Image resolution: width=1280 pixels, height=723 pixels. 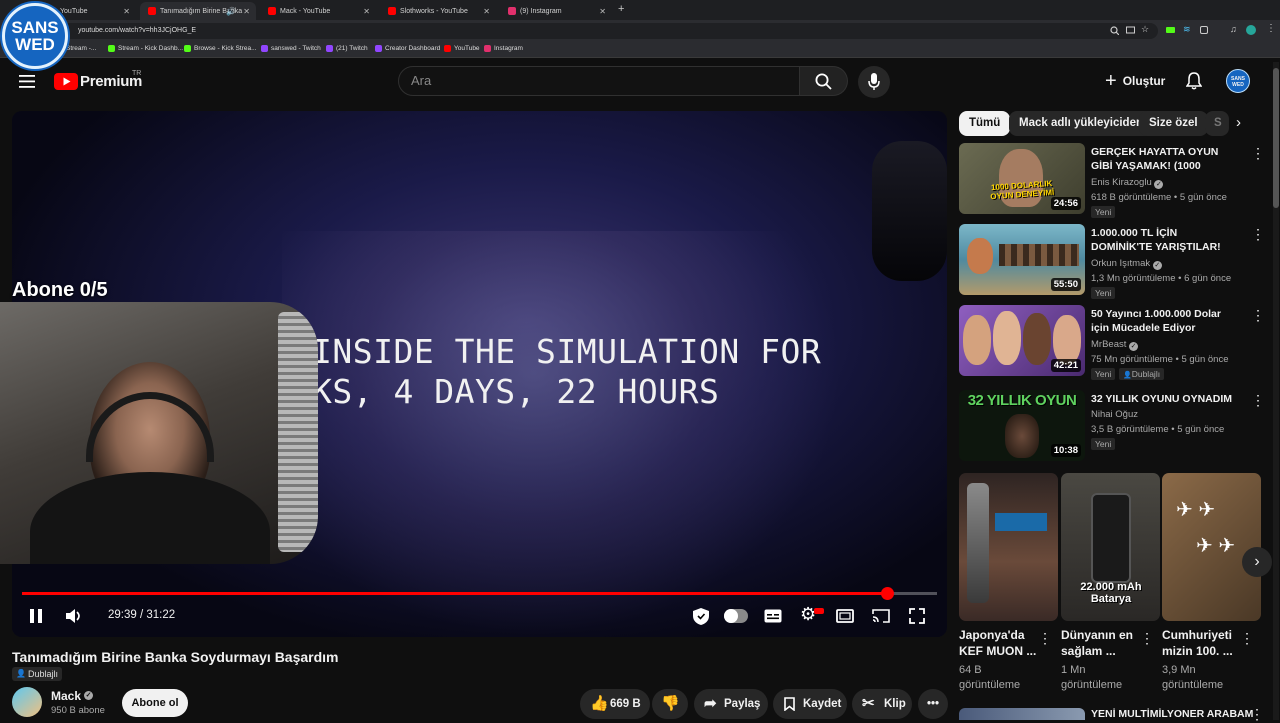 I want to click on account-avatar: SANS WED, so click(x=1238, y=81).